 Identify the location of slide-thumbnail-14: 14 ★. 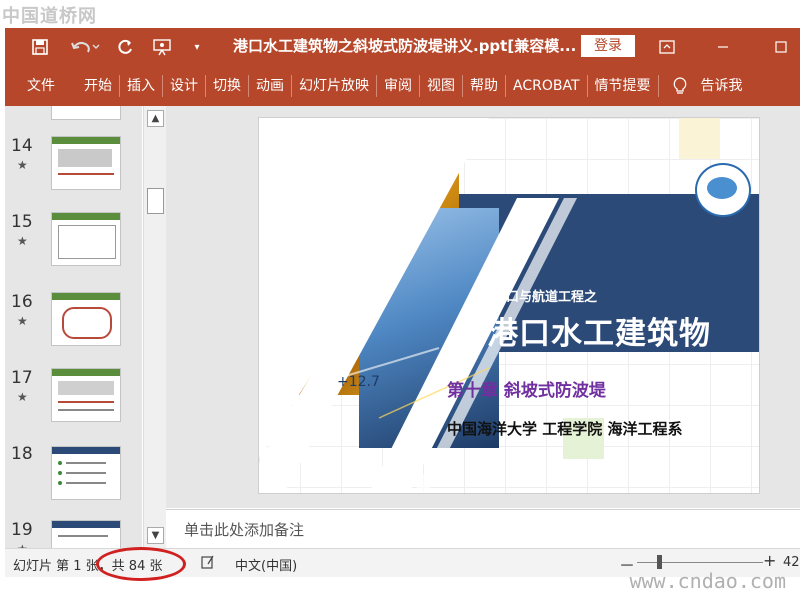
(73, 166).